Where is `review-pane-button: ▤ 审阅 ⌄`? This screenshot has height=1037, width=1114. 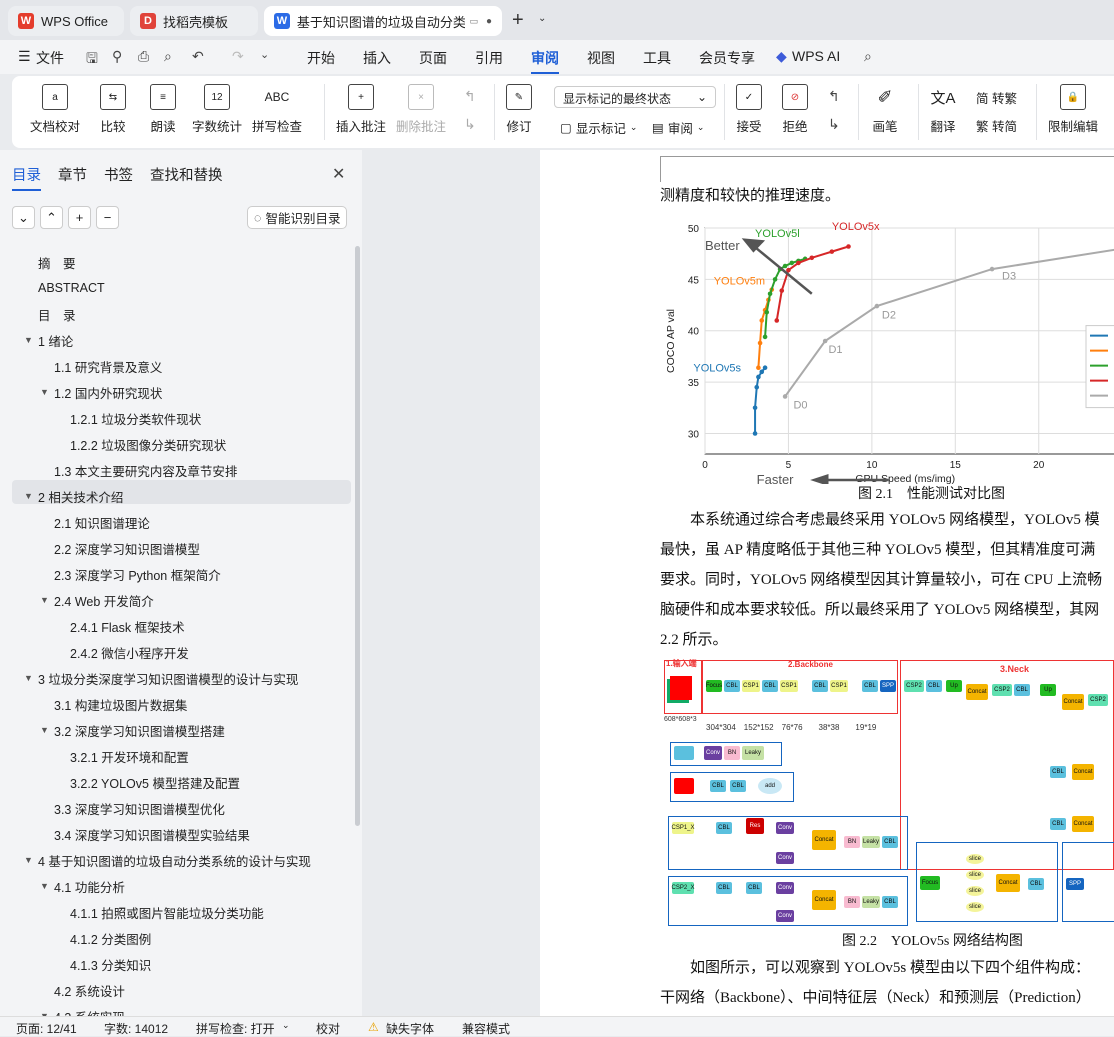 review-pane-button: ▤ 审阅 ⌄ is located at coordinates (678, 127).